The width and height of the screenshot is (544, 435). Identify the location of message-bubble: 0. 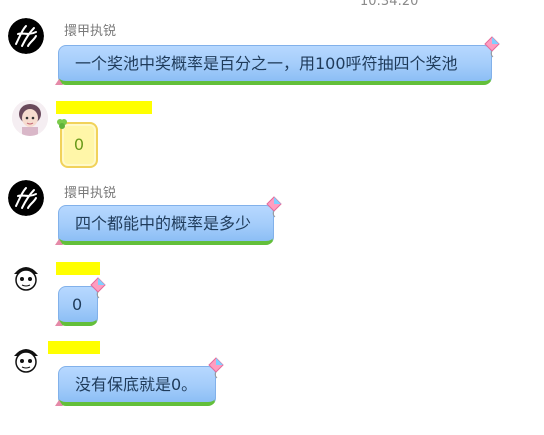
(80, 301).